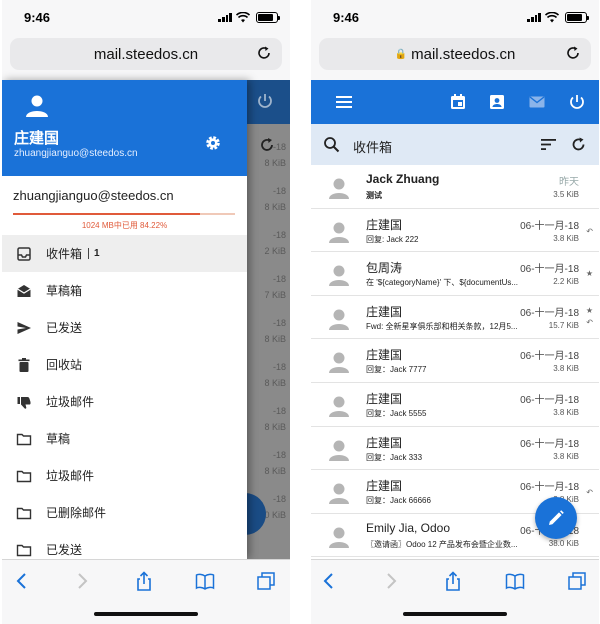  I want to click on folder-label: 回收站, so click(64, 365).